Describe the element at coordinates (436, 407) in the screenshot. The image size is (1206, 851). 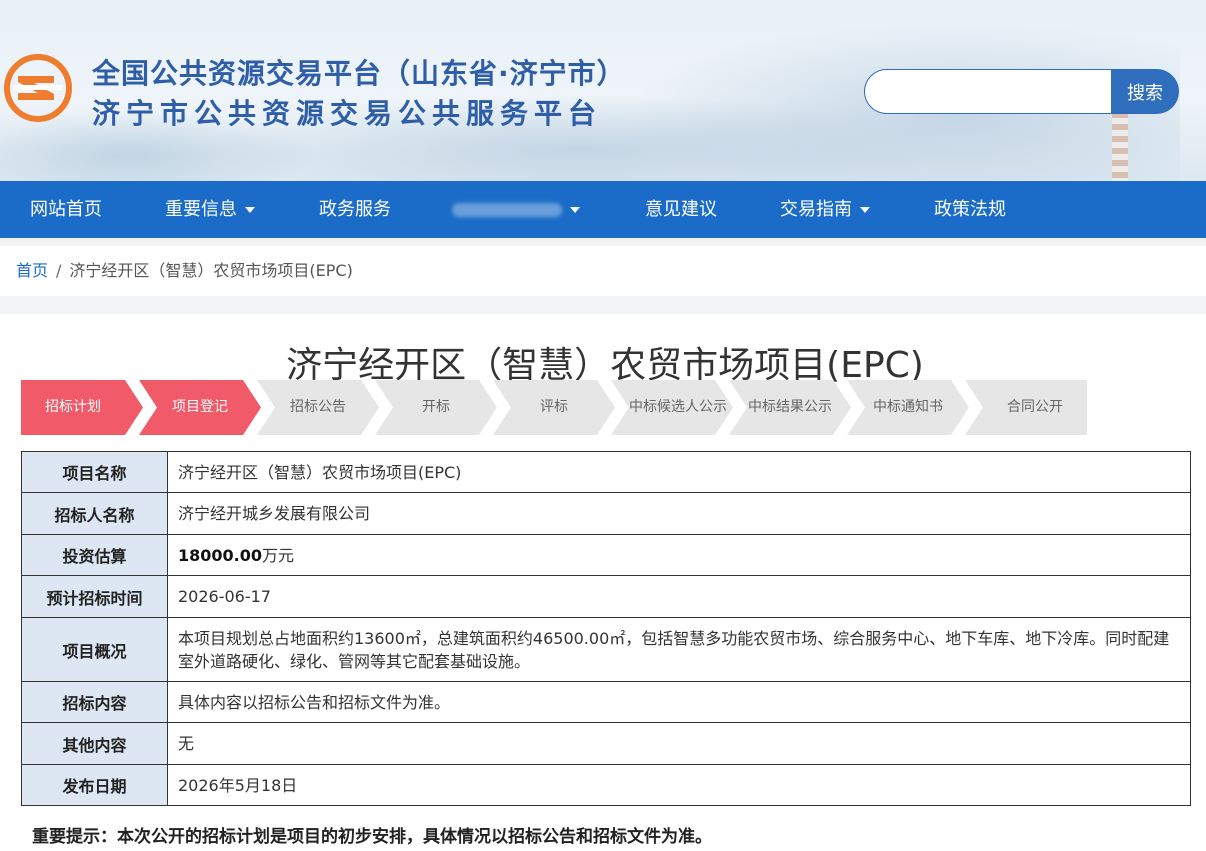
I see `step-label: 开标` at that location.